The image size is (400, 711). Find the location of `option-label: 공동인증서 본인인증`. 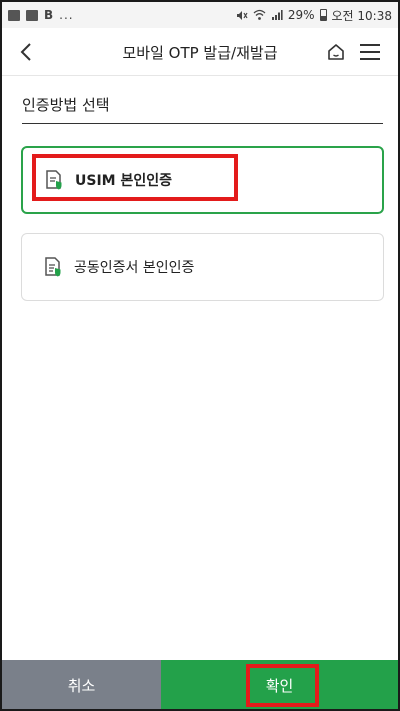

option-label: 공동인증서 본인인증 is located at coordinates (134, 268).